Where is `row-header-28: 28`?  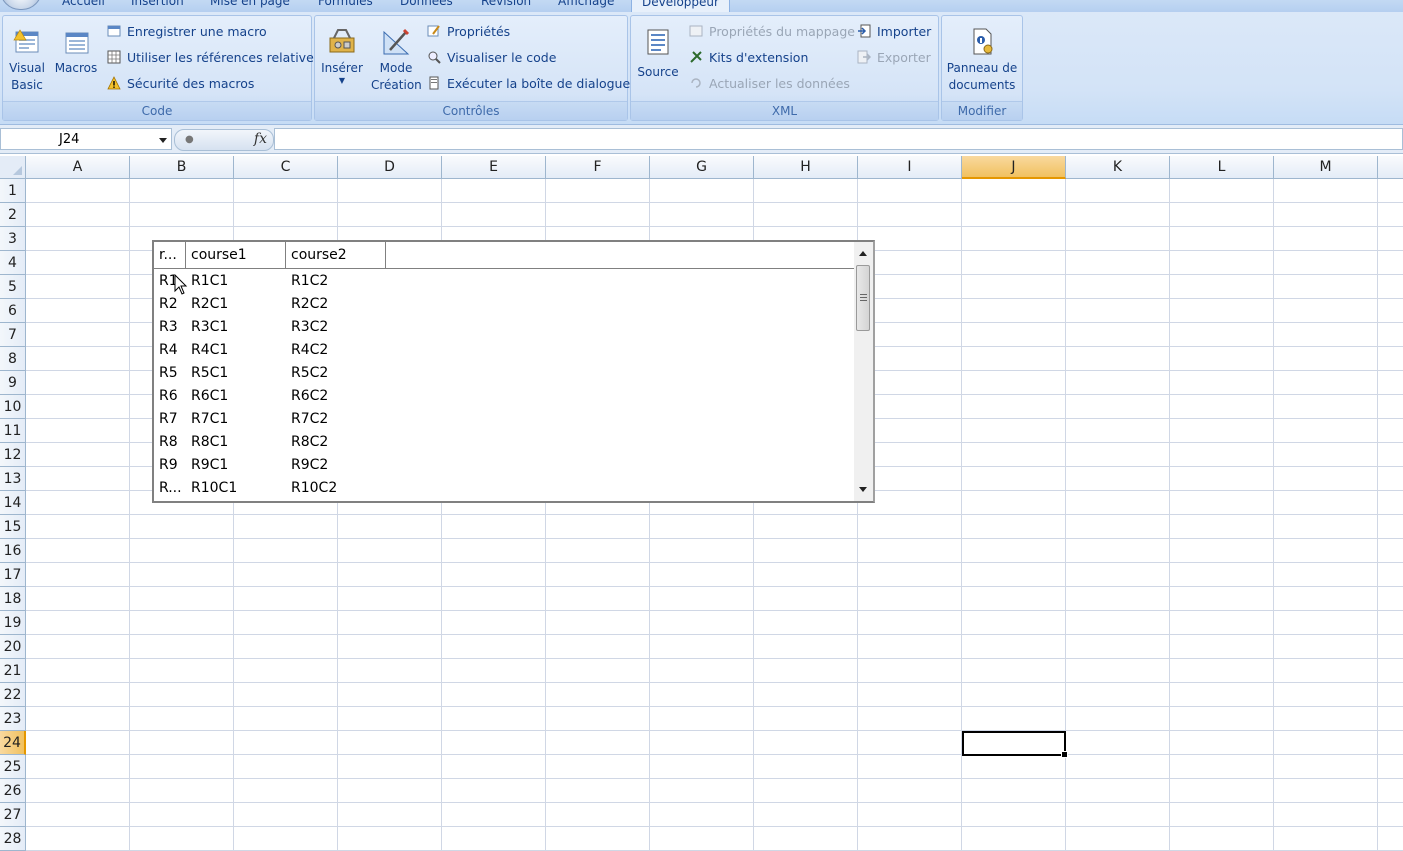
row-header-28: 28 is located at coordinates (13, 839).